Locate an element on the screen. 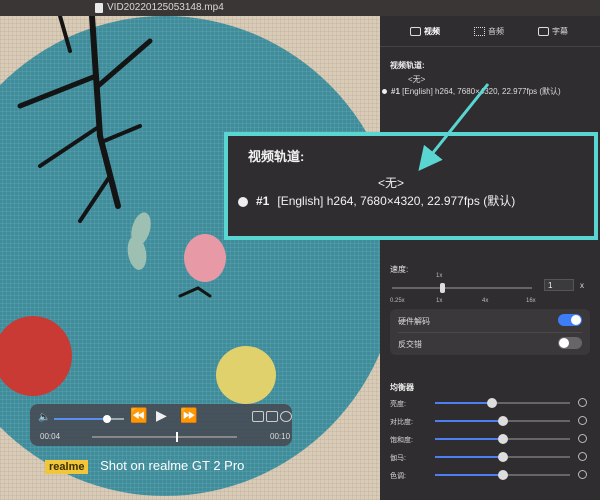  tab-audio: 音频 is located at coordinates (489, 31).